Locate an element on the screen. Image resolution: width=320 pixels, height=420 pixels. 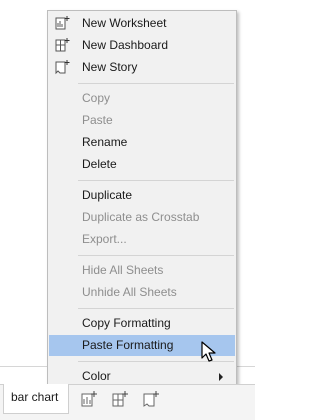
menu-item-label: Copy Formatting is located at coordinates (126, 323).